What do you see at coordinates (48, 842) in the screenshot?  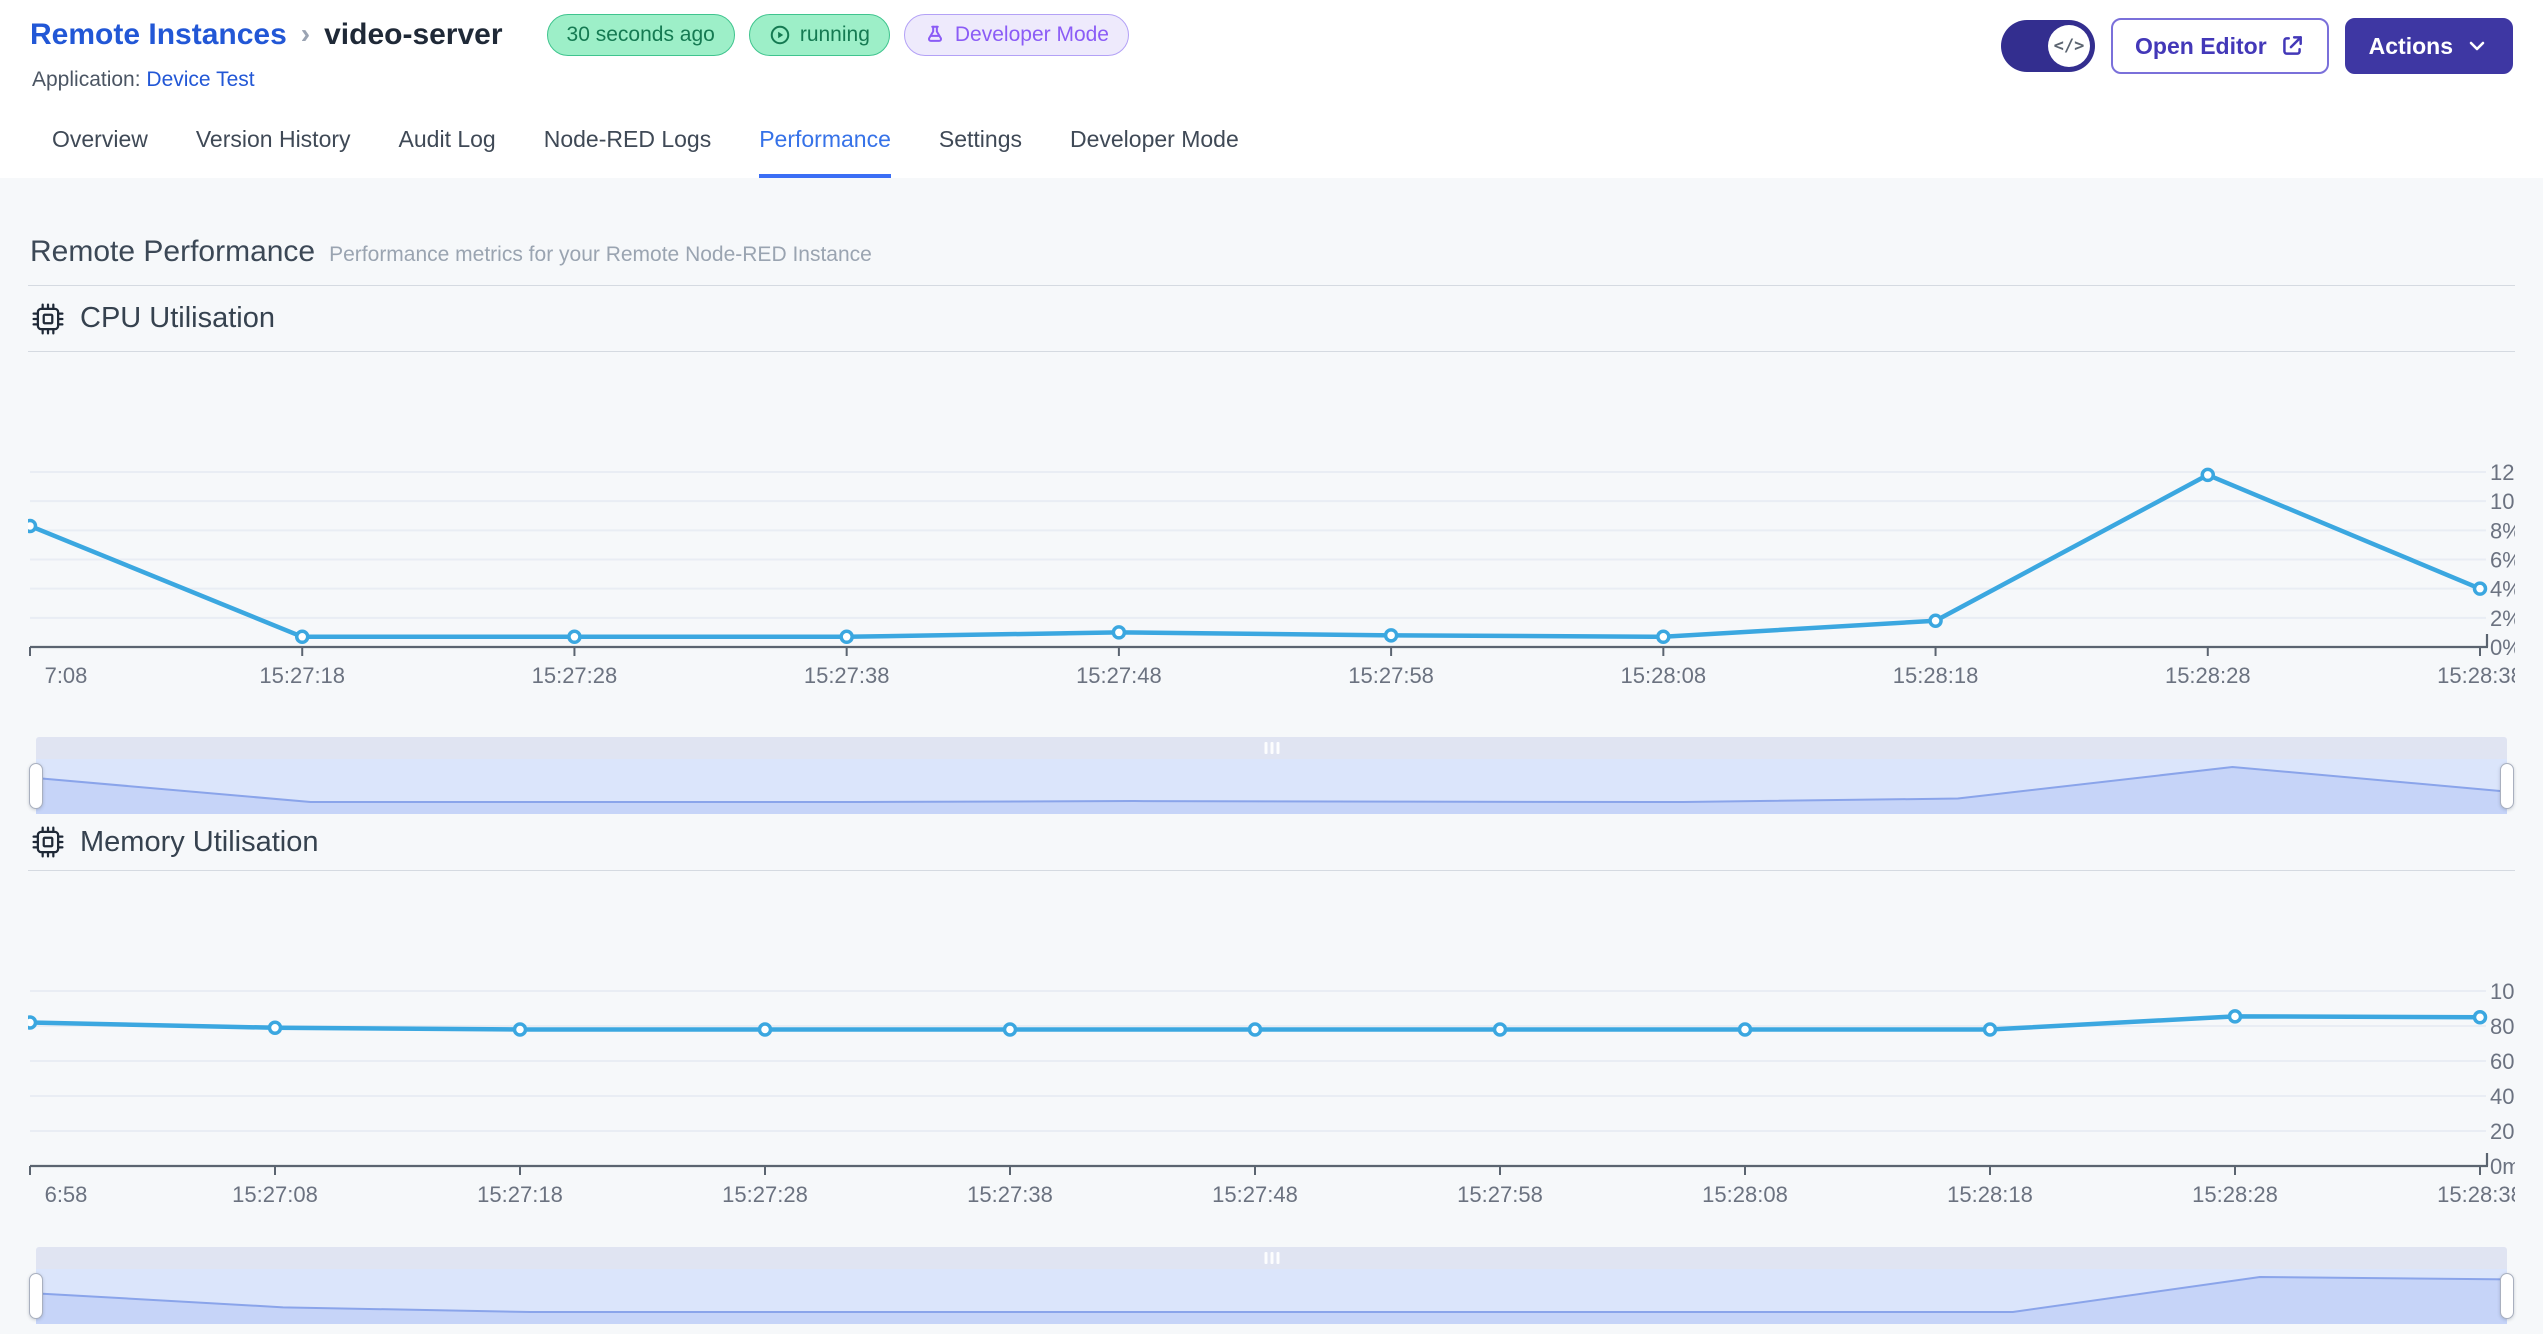 I see `memory-chip-icon` at bounding box center [48, 842].